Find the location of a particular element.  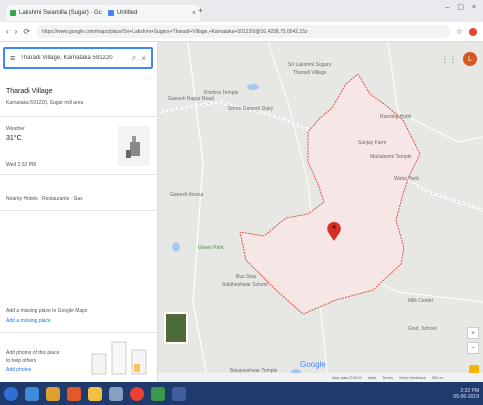

weather-illustration is located at coordinates (134, 146).